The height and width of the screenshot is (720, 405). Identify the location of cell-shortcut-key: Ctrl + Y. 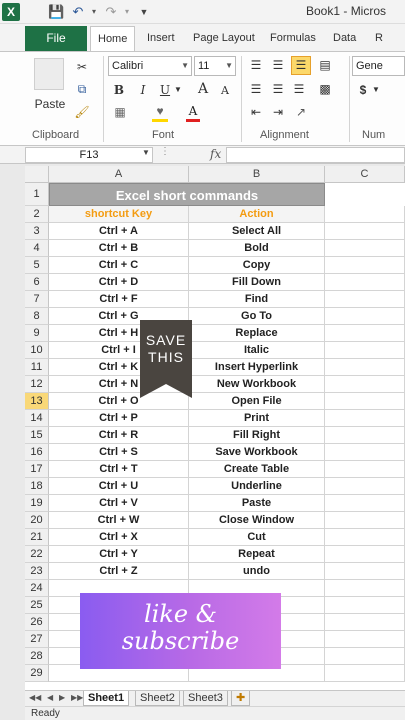
(119, 554).